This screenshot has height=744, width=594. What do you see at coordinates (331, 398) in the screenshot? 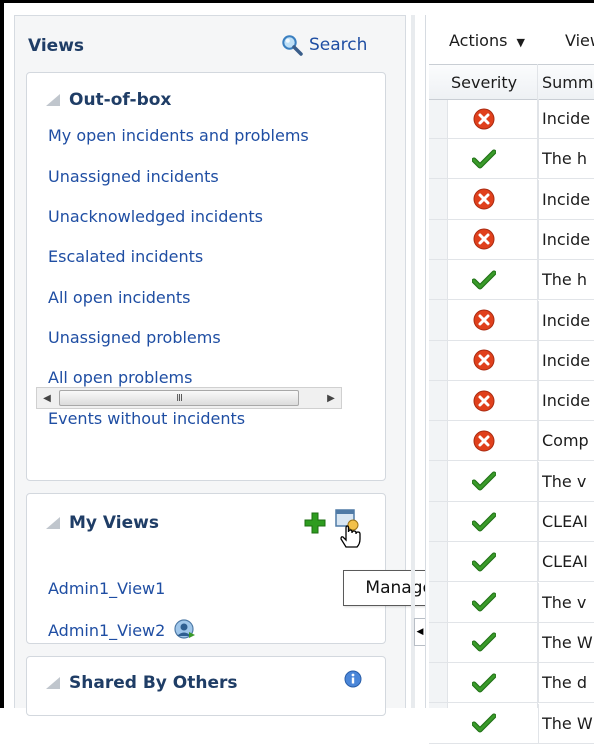
I see `scroll-right-arrow-icon: ▶` at bounding box center [331, 398].